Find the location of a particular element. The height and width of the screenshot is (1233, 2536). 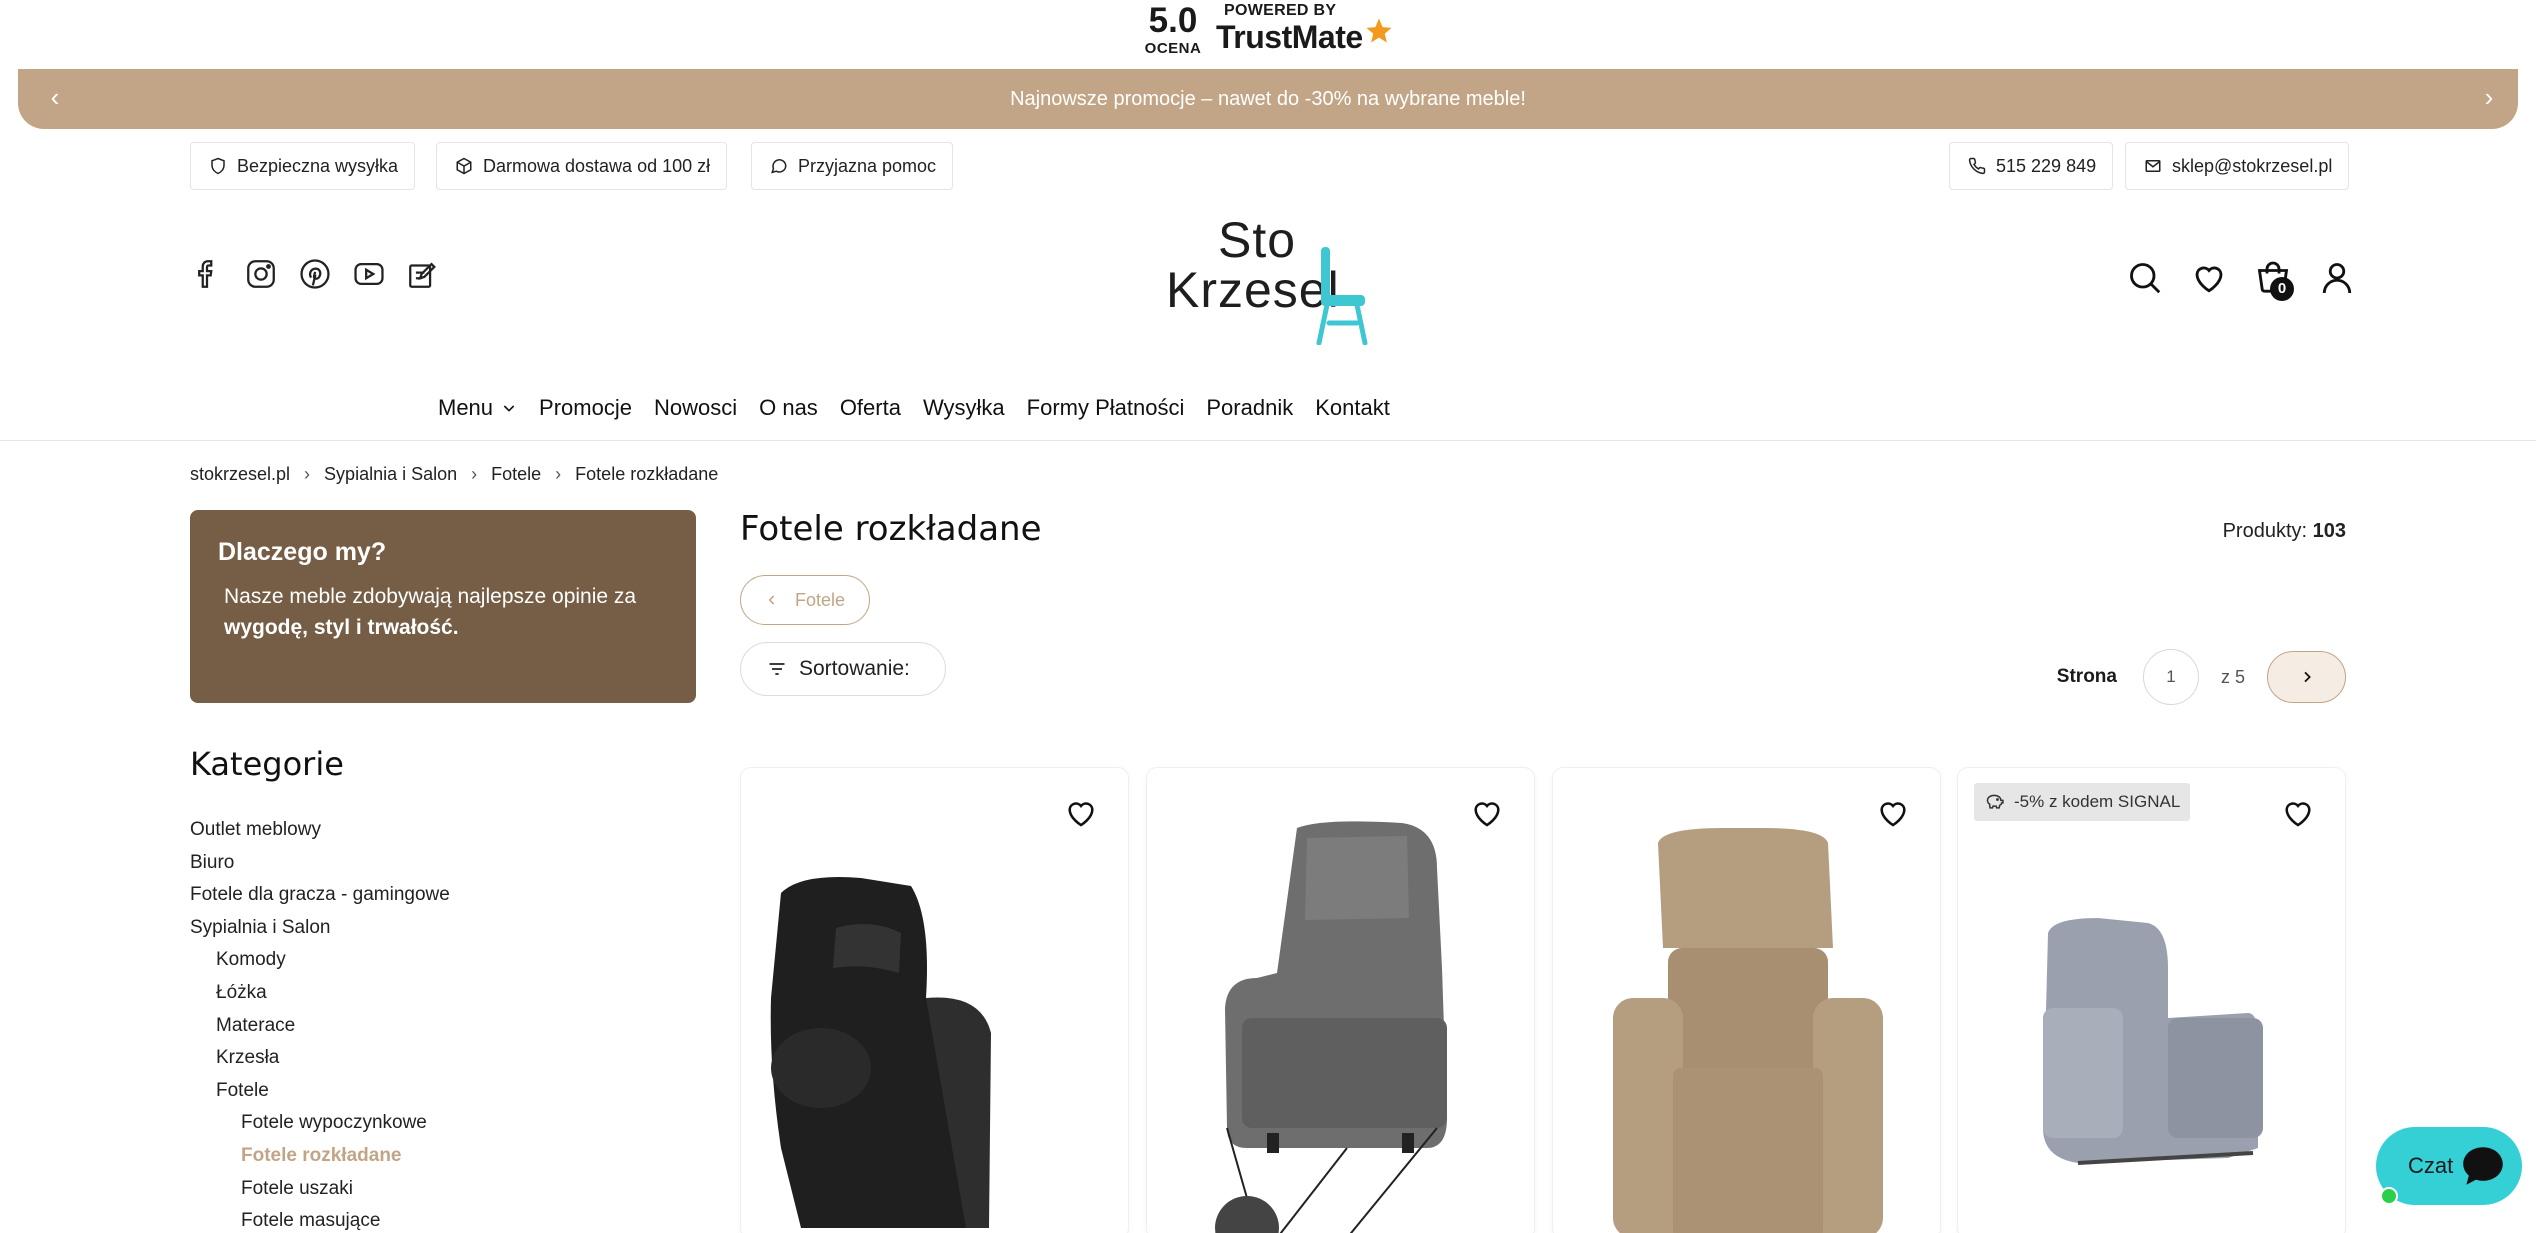

product-count: Produkty: 103 is located at coordinates (2284, 531).